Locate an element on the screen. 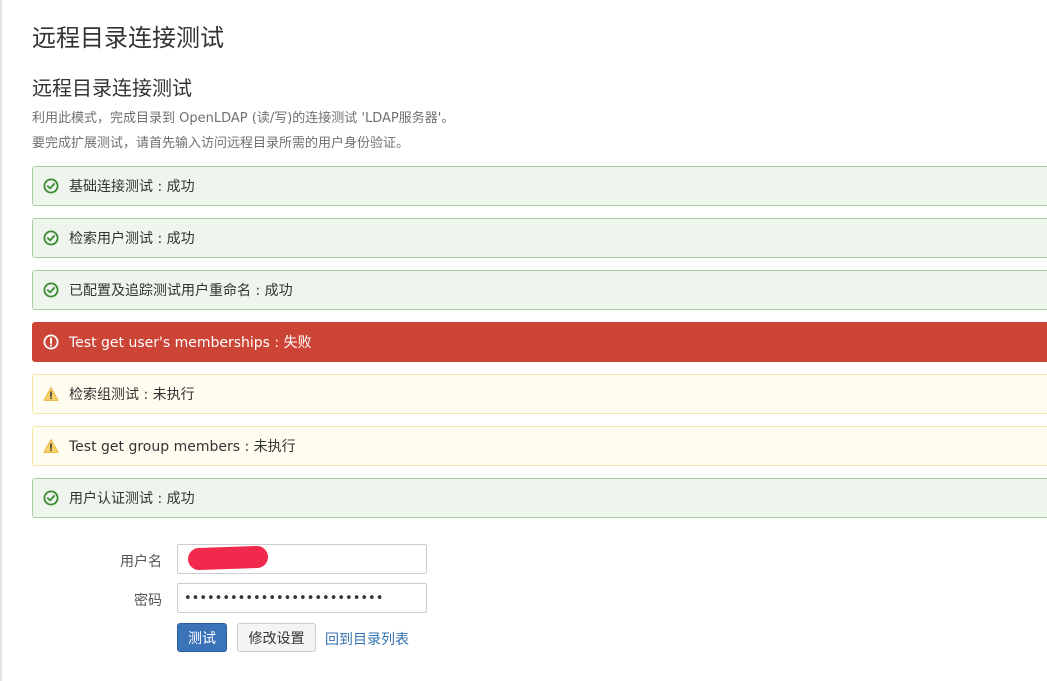 Image resolution: width=1047 pixels, height=681 pixels. result-basic-connection: 基础连接测试 : 成功 is located at coordinates (539, 186).